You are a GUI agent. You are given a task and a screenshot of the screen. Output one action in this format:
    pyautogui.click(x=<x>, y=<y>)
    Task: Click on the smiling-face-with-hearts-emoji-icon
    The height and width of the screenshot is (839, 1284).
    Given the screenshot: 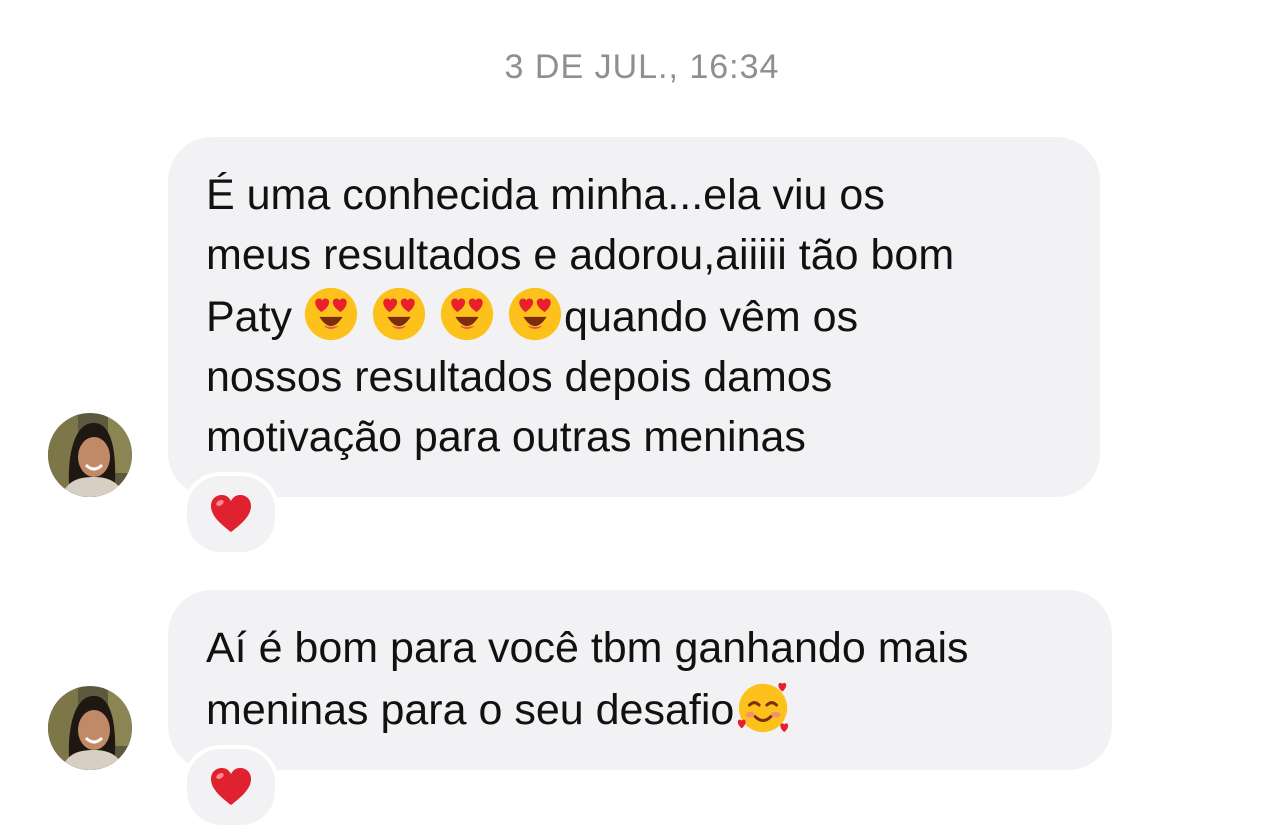 What is the action you would take?
    pyautogui.click(x=763, y=707)
    